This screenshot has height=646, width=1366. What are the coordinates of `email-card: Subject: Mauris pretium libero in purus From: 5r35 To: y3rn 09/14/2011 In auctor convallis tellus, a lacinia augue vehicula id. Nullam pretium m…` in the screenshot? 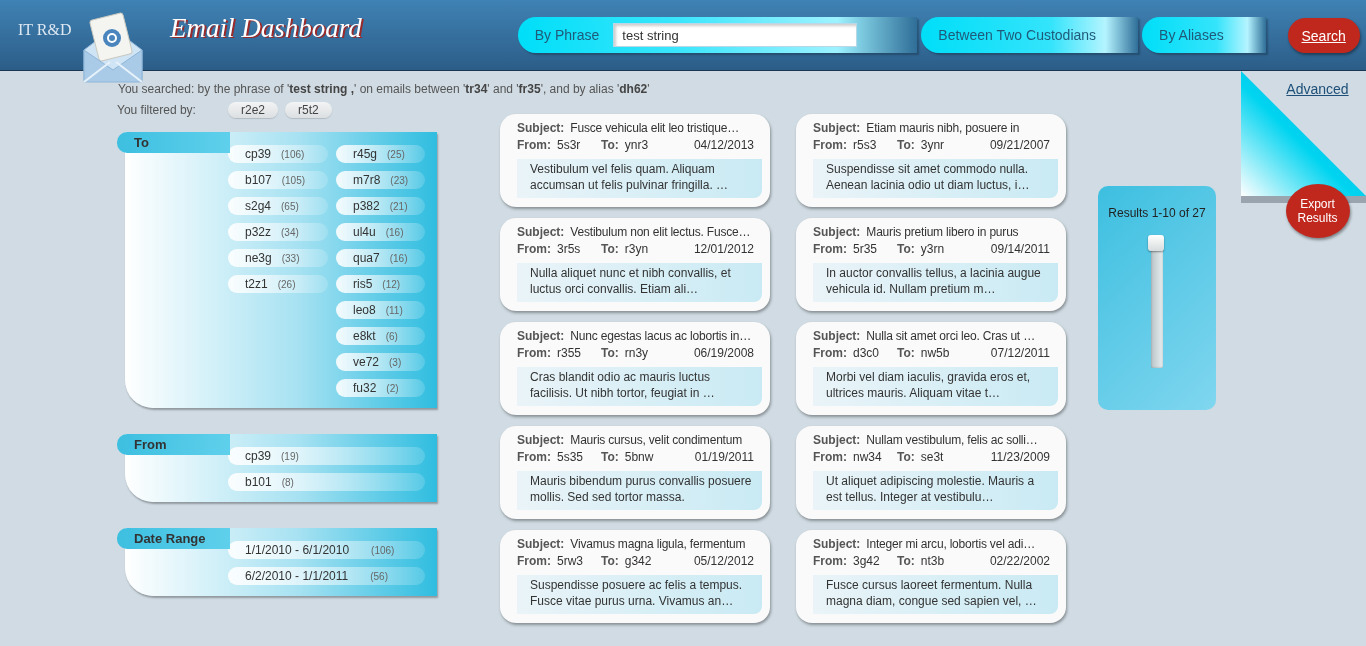 It's located at (931, 264).